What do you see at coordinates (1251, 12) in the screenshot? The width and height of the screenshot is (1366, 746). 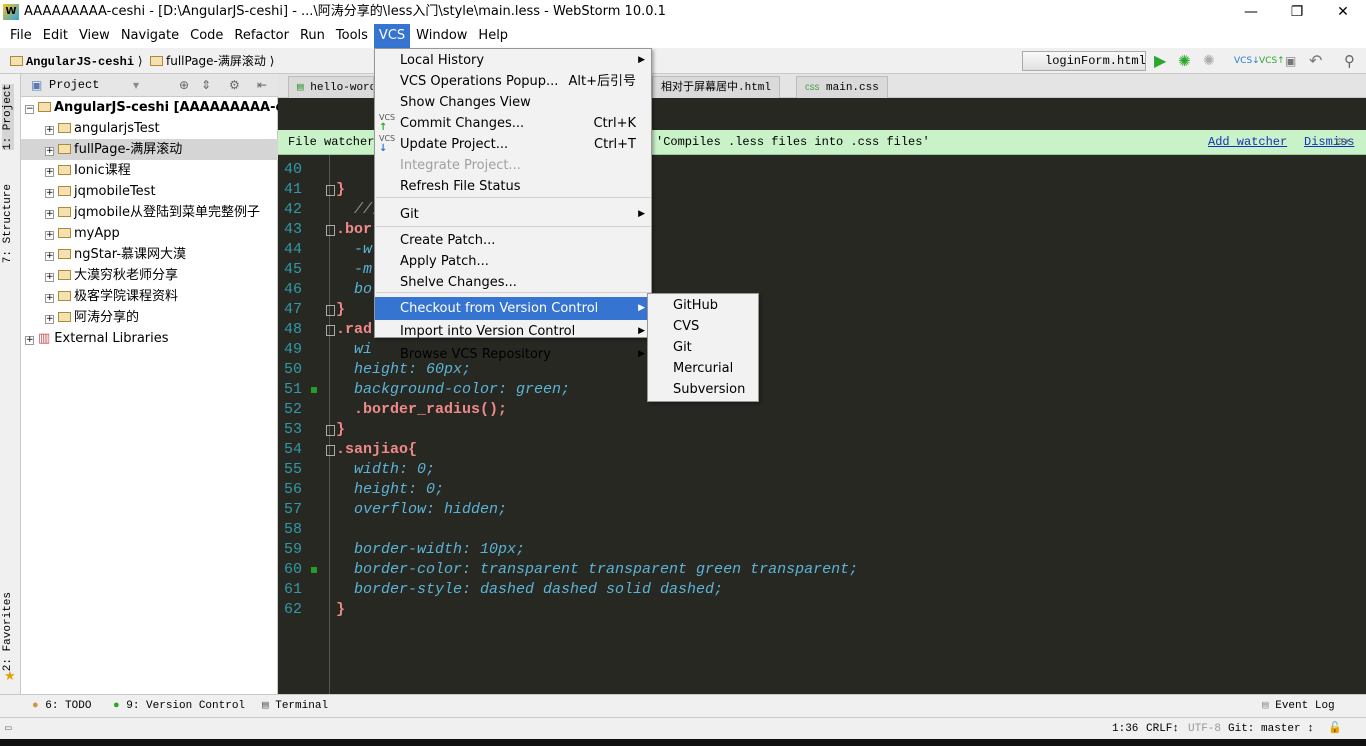 I see `minimize-button: —` at bounding box center [1251, 12].